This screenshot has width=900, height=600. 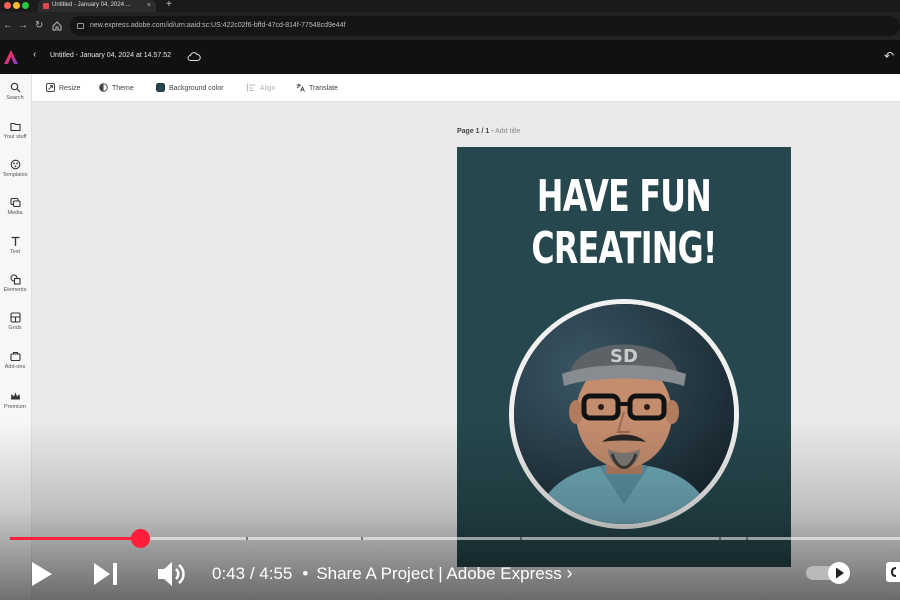 What do you see at coordinates (140, 538) in the screenshot?
I see `progress-scrubber-handle` at bounding box center [140, 538].